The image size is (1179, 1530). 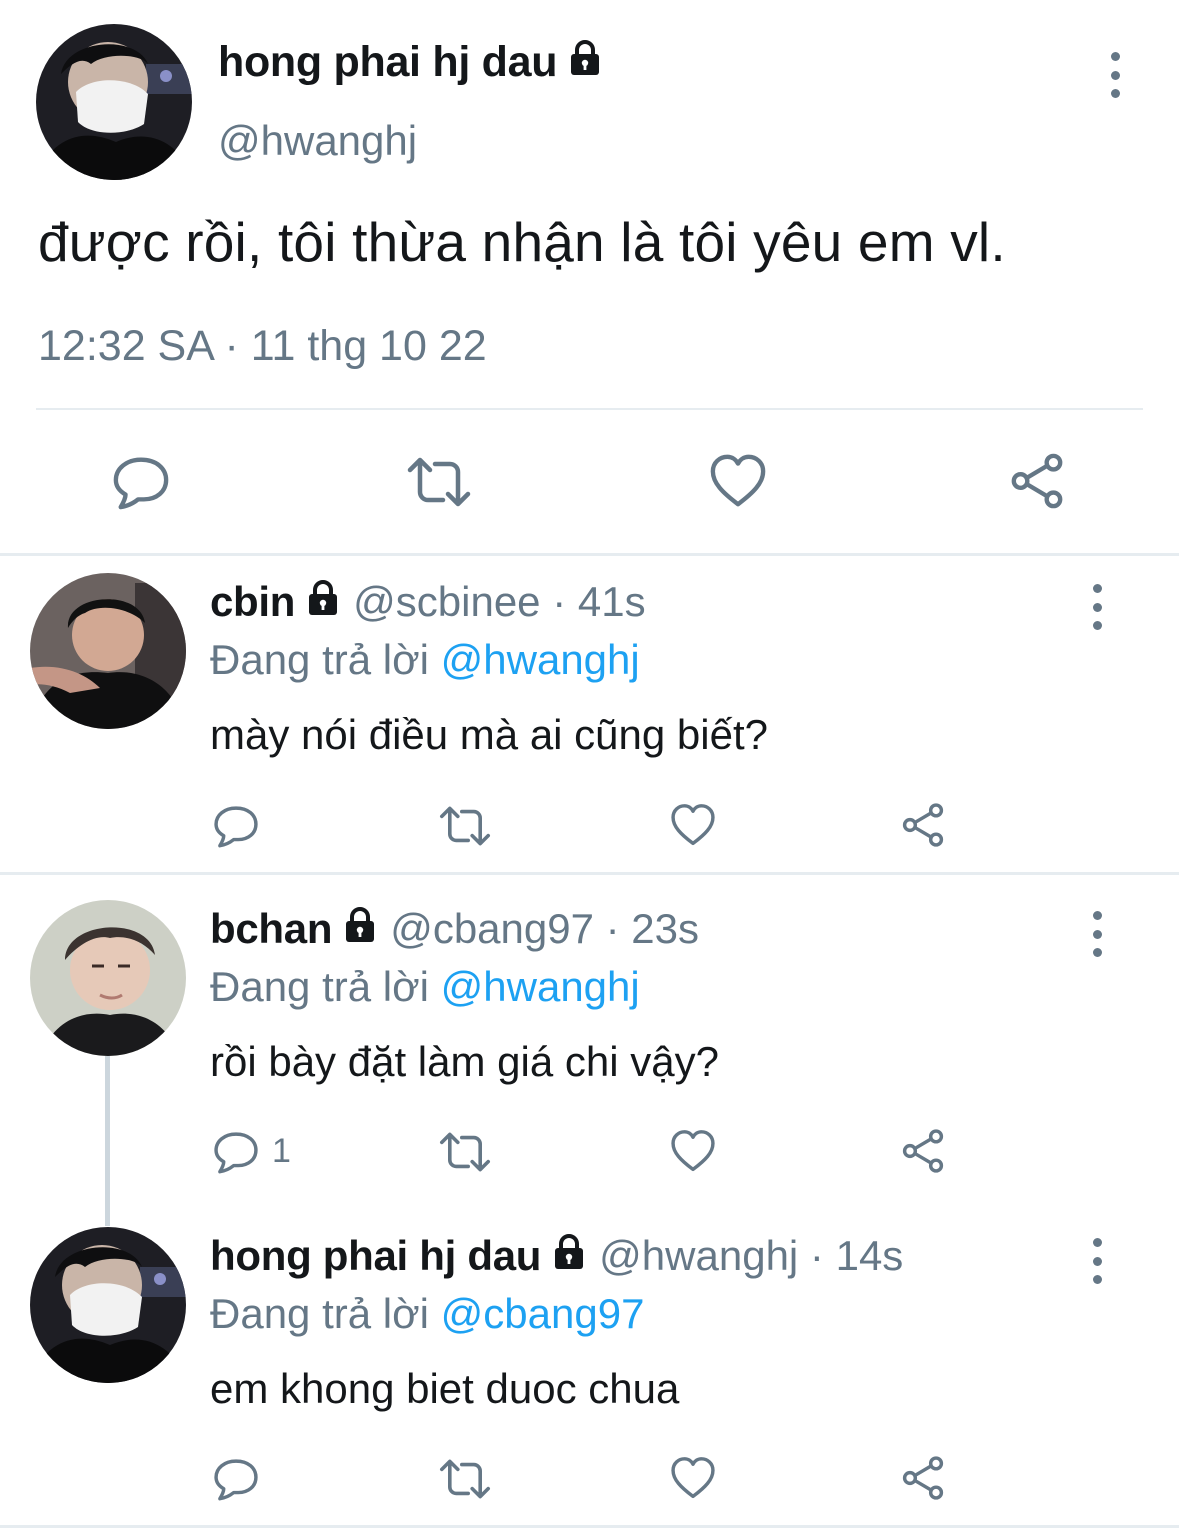 I want to click on author-name-text: hong phai hj dau, so click(x=388, y=62).